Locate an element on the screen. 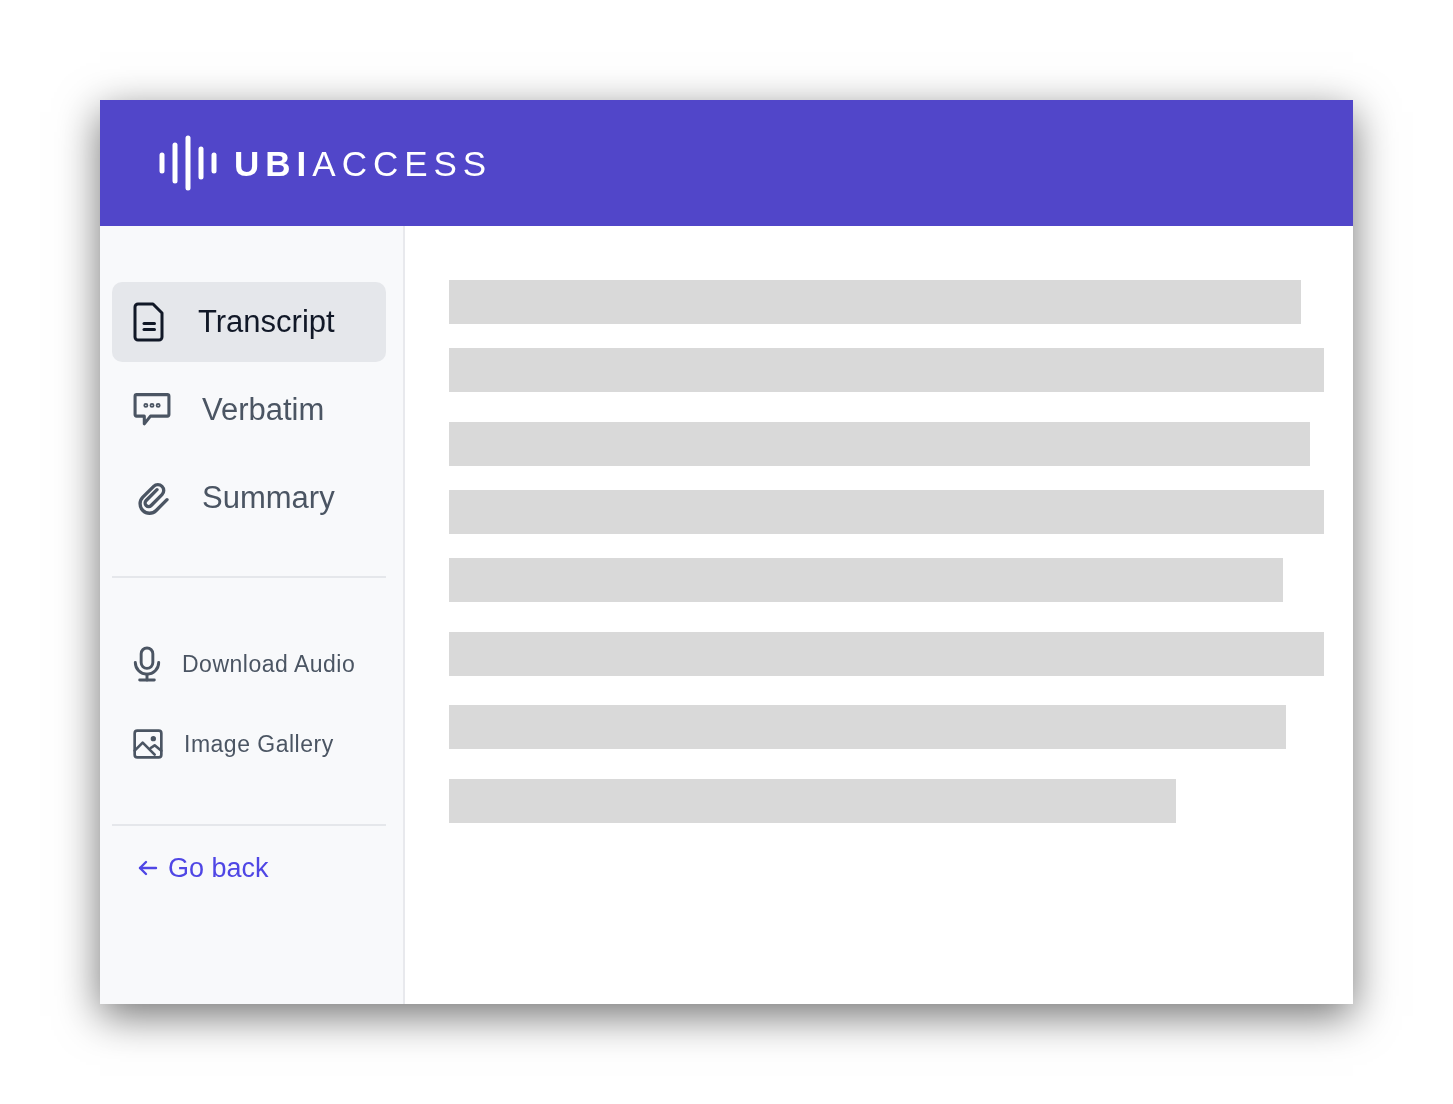 The height and width of the screenshot is (1104, 1453). image-icon is located at coordinates (148, 744).